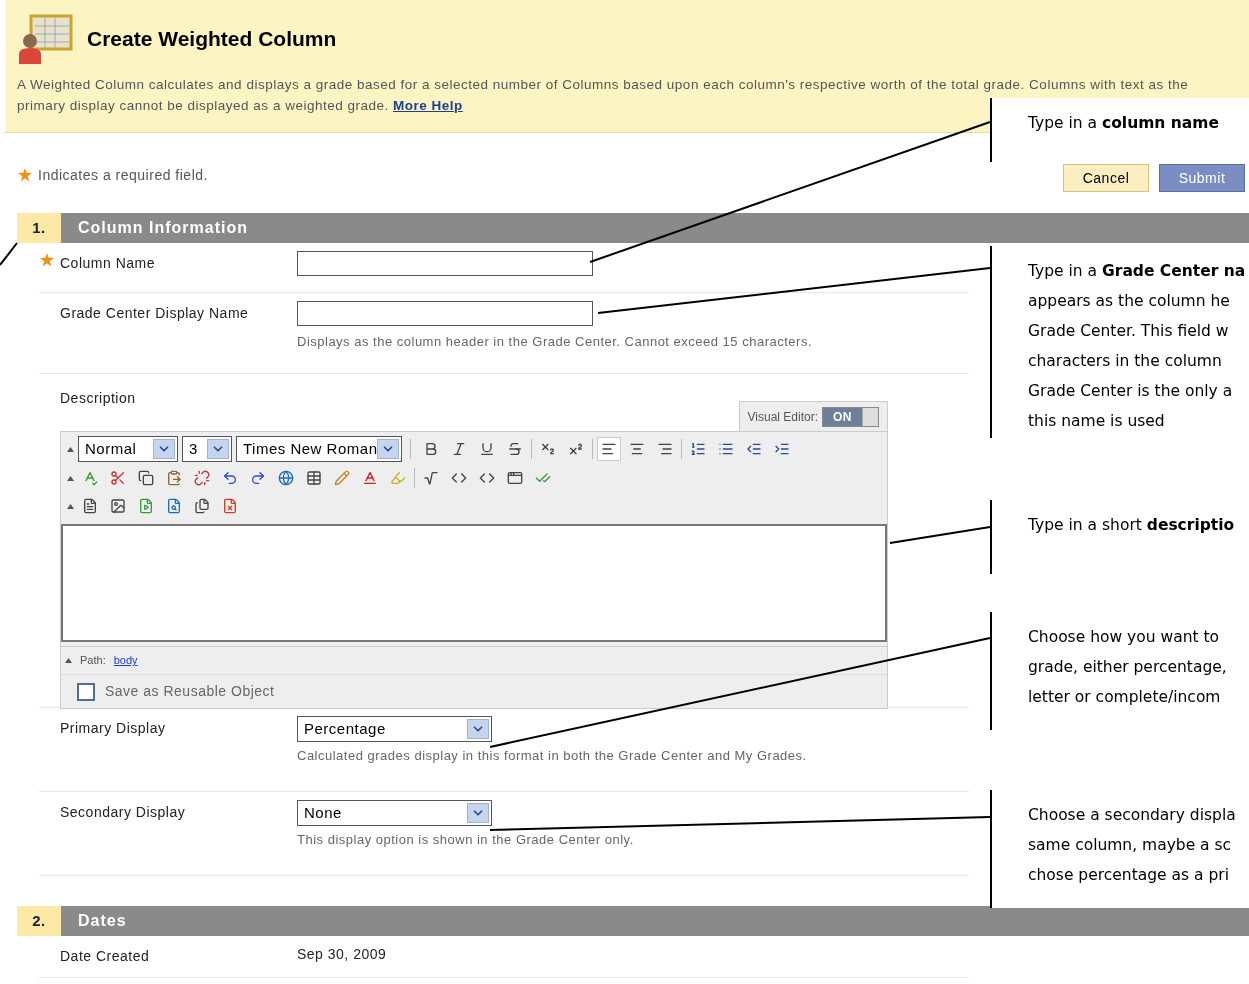  Describe the element at coordinates (319, 449) in the screenshot. I see `select-field: Times New Roman` at that location.